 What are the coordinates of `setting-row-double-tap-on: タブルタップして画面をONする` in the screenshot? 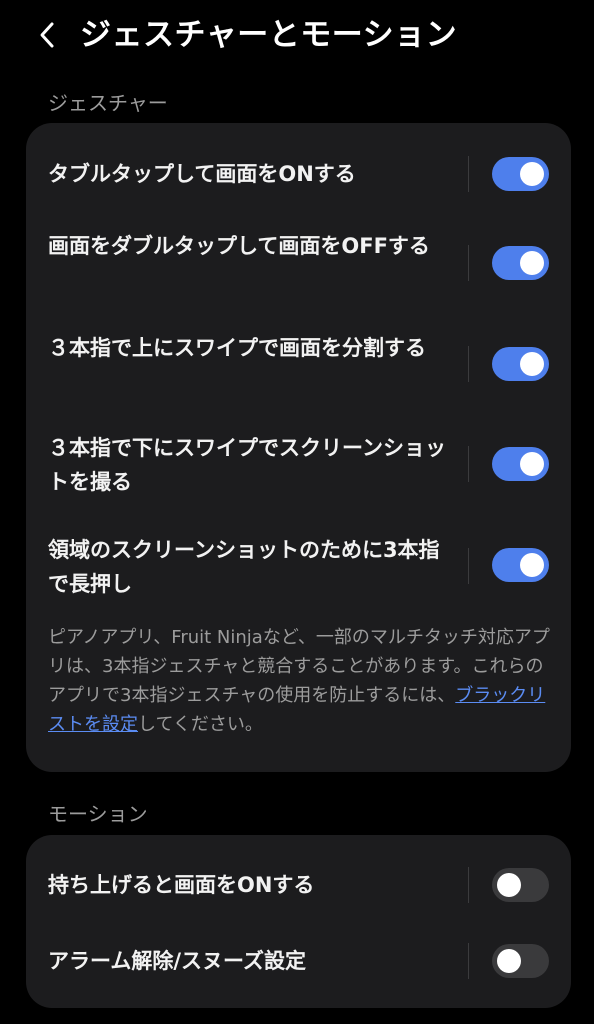 It's located at (298, 174).